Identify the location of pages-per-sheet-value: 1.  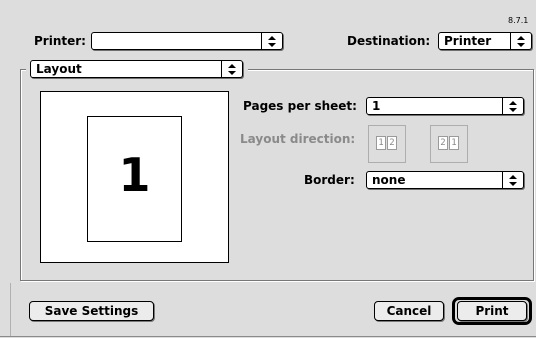
(376, 106).